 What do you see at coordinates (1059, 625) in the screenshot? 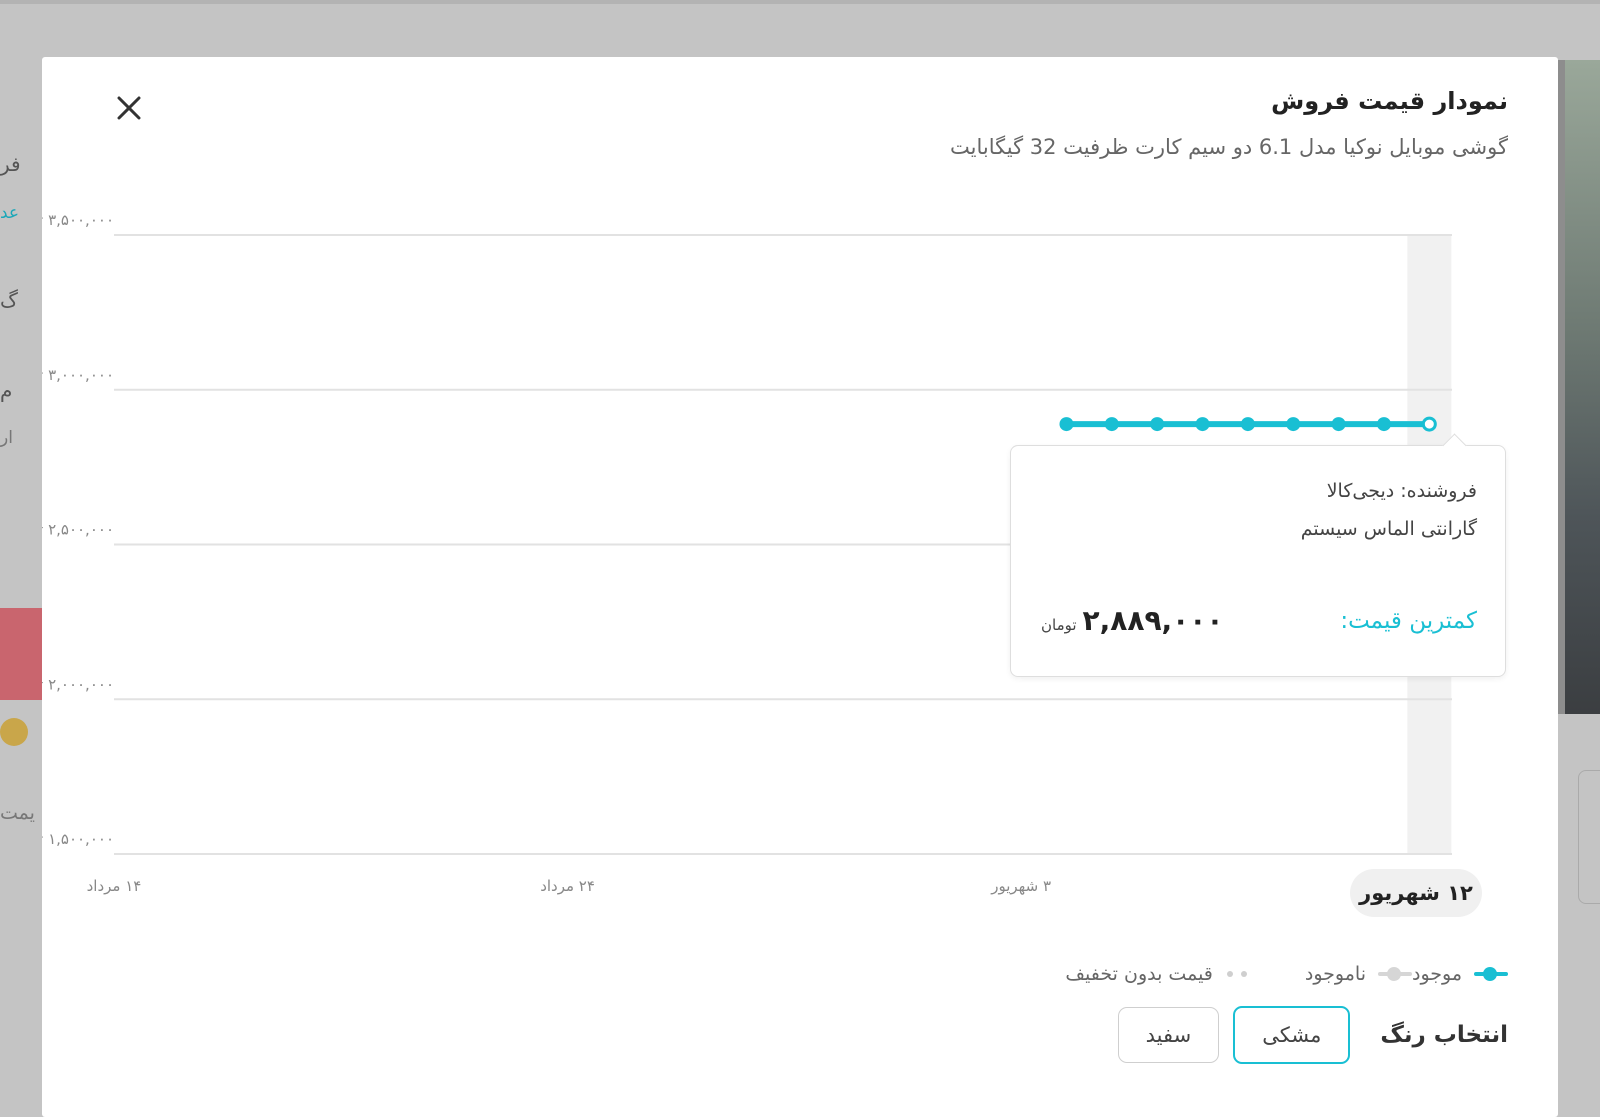
I see `tooltip-price-unit: تومان` at bounding box center [1059, 625].